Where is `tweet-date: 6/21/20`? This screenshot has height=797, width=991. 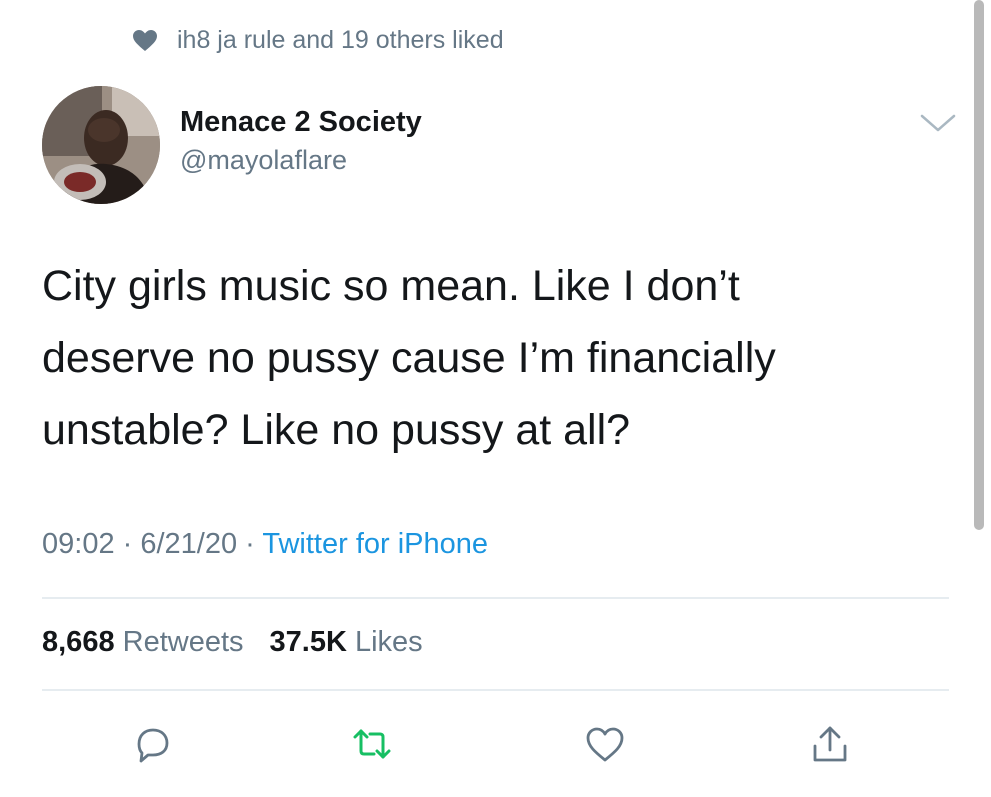 tweet-date: 6/21/20 is located at coordinates (189, 544).